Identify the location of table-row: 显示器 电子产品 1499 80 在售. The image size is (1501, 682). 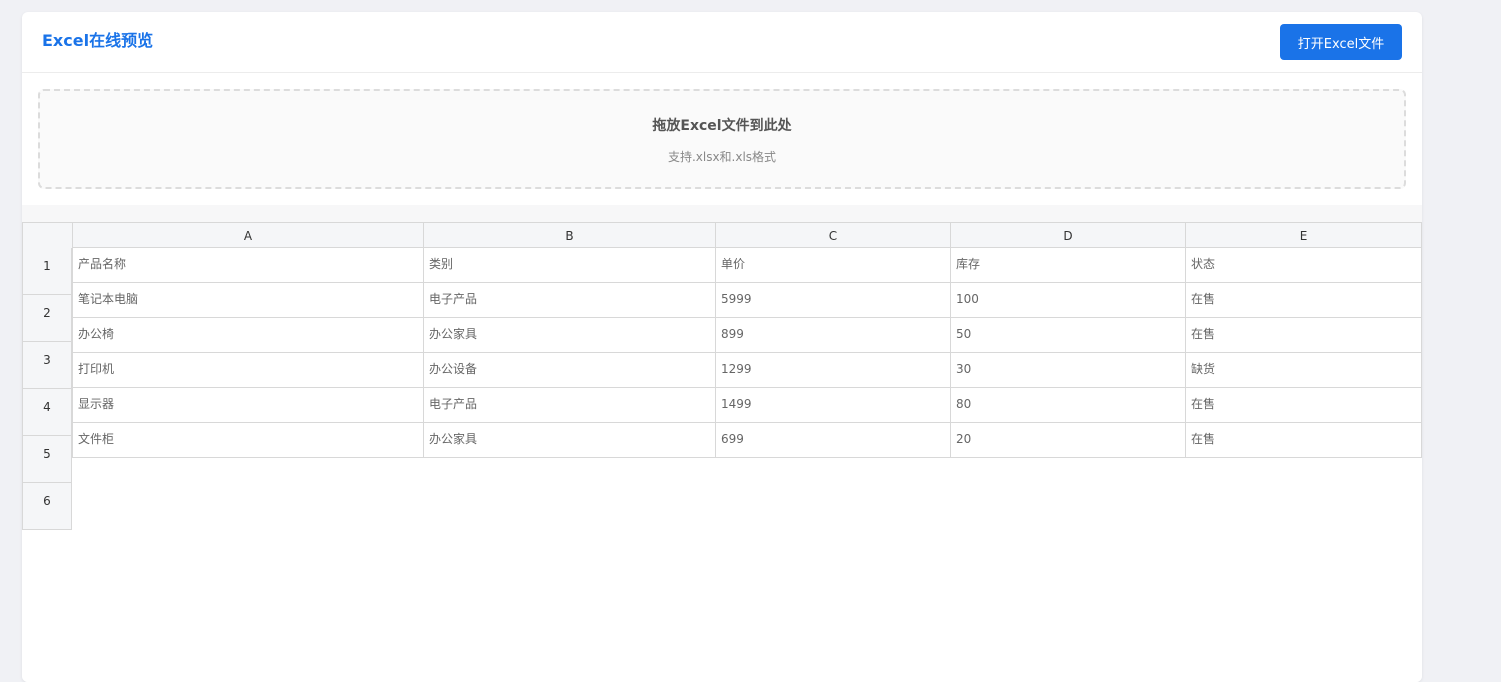
(747, 405).